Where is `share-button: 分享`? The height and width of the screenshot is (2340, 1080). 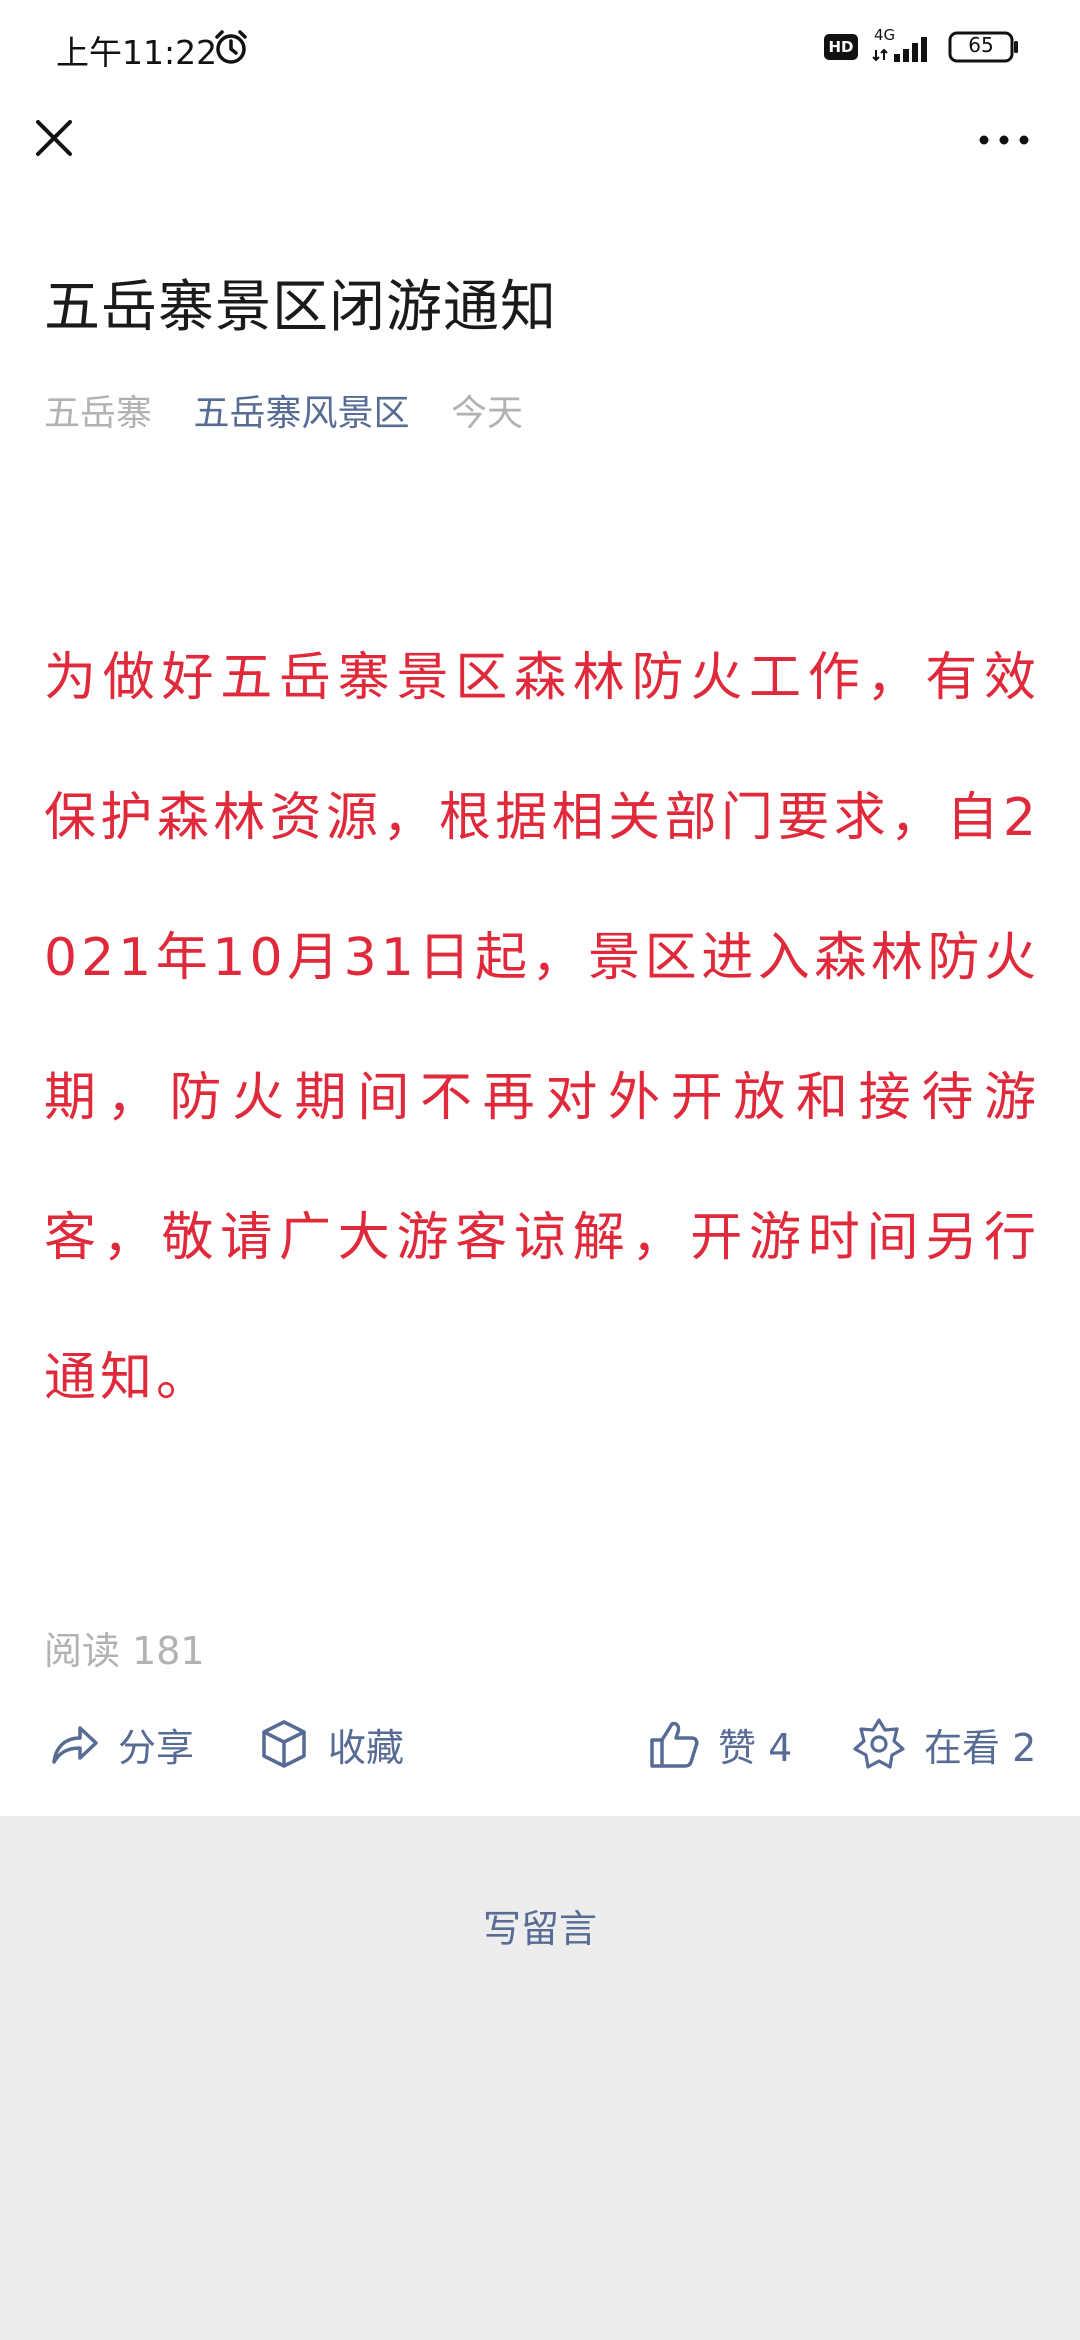 share-button: 分享 is located at coordinates (121, 1744).